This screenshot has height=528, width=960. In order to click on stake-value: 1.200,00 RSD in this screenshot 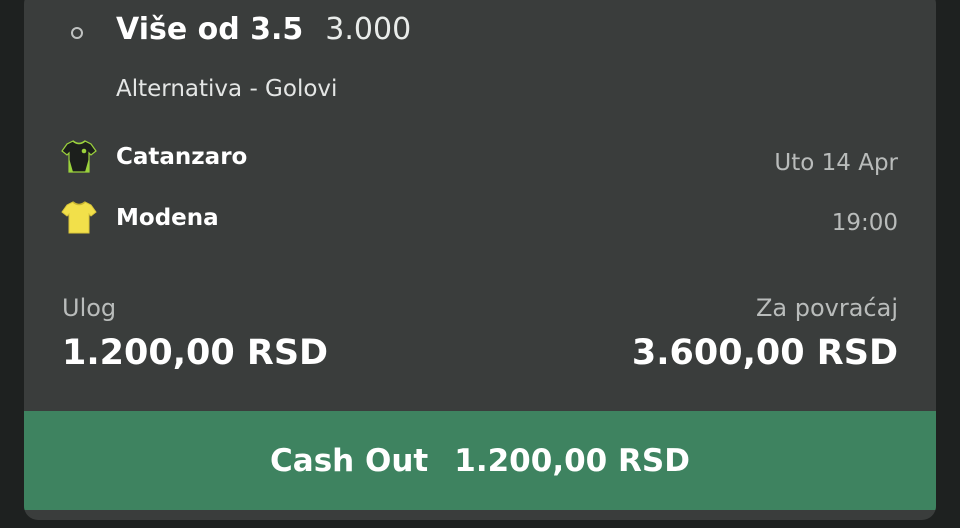, I will do `click(195, 353)`.